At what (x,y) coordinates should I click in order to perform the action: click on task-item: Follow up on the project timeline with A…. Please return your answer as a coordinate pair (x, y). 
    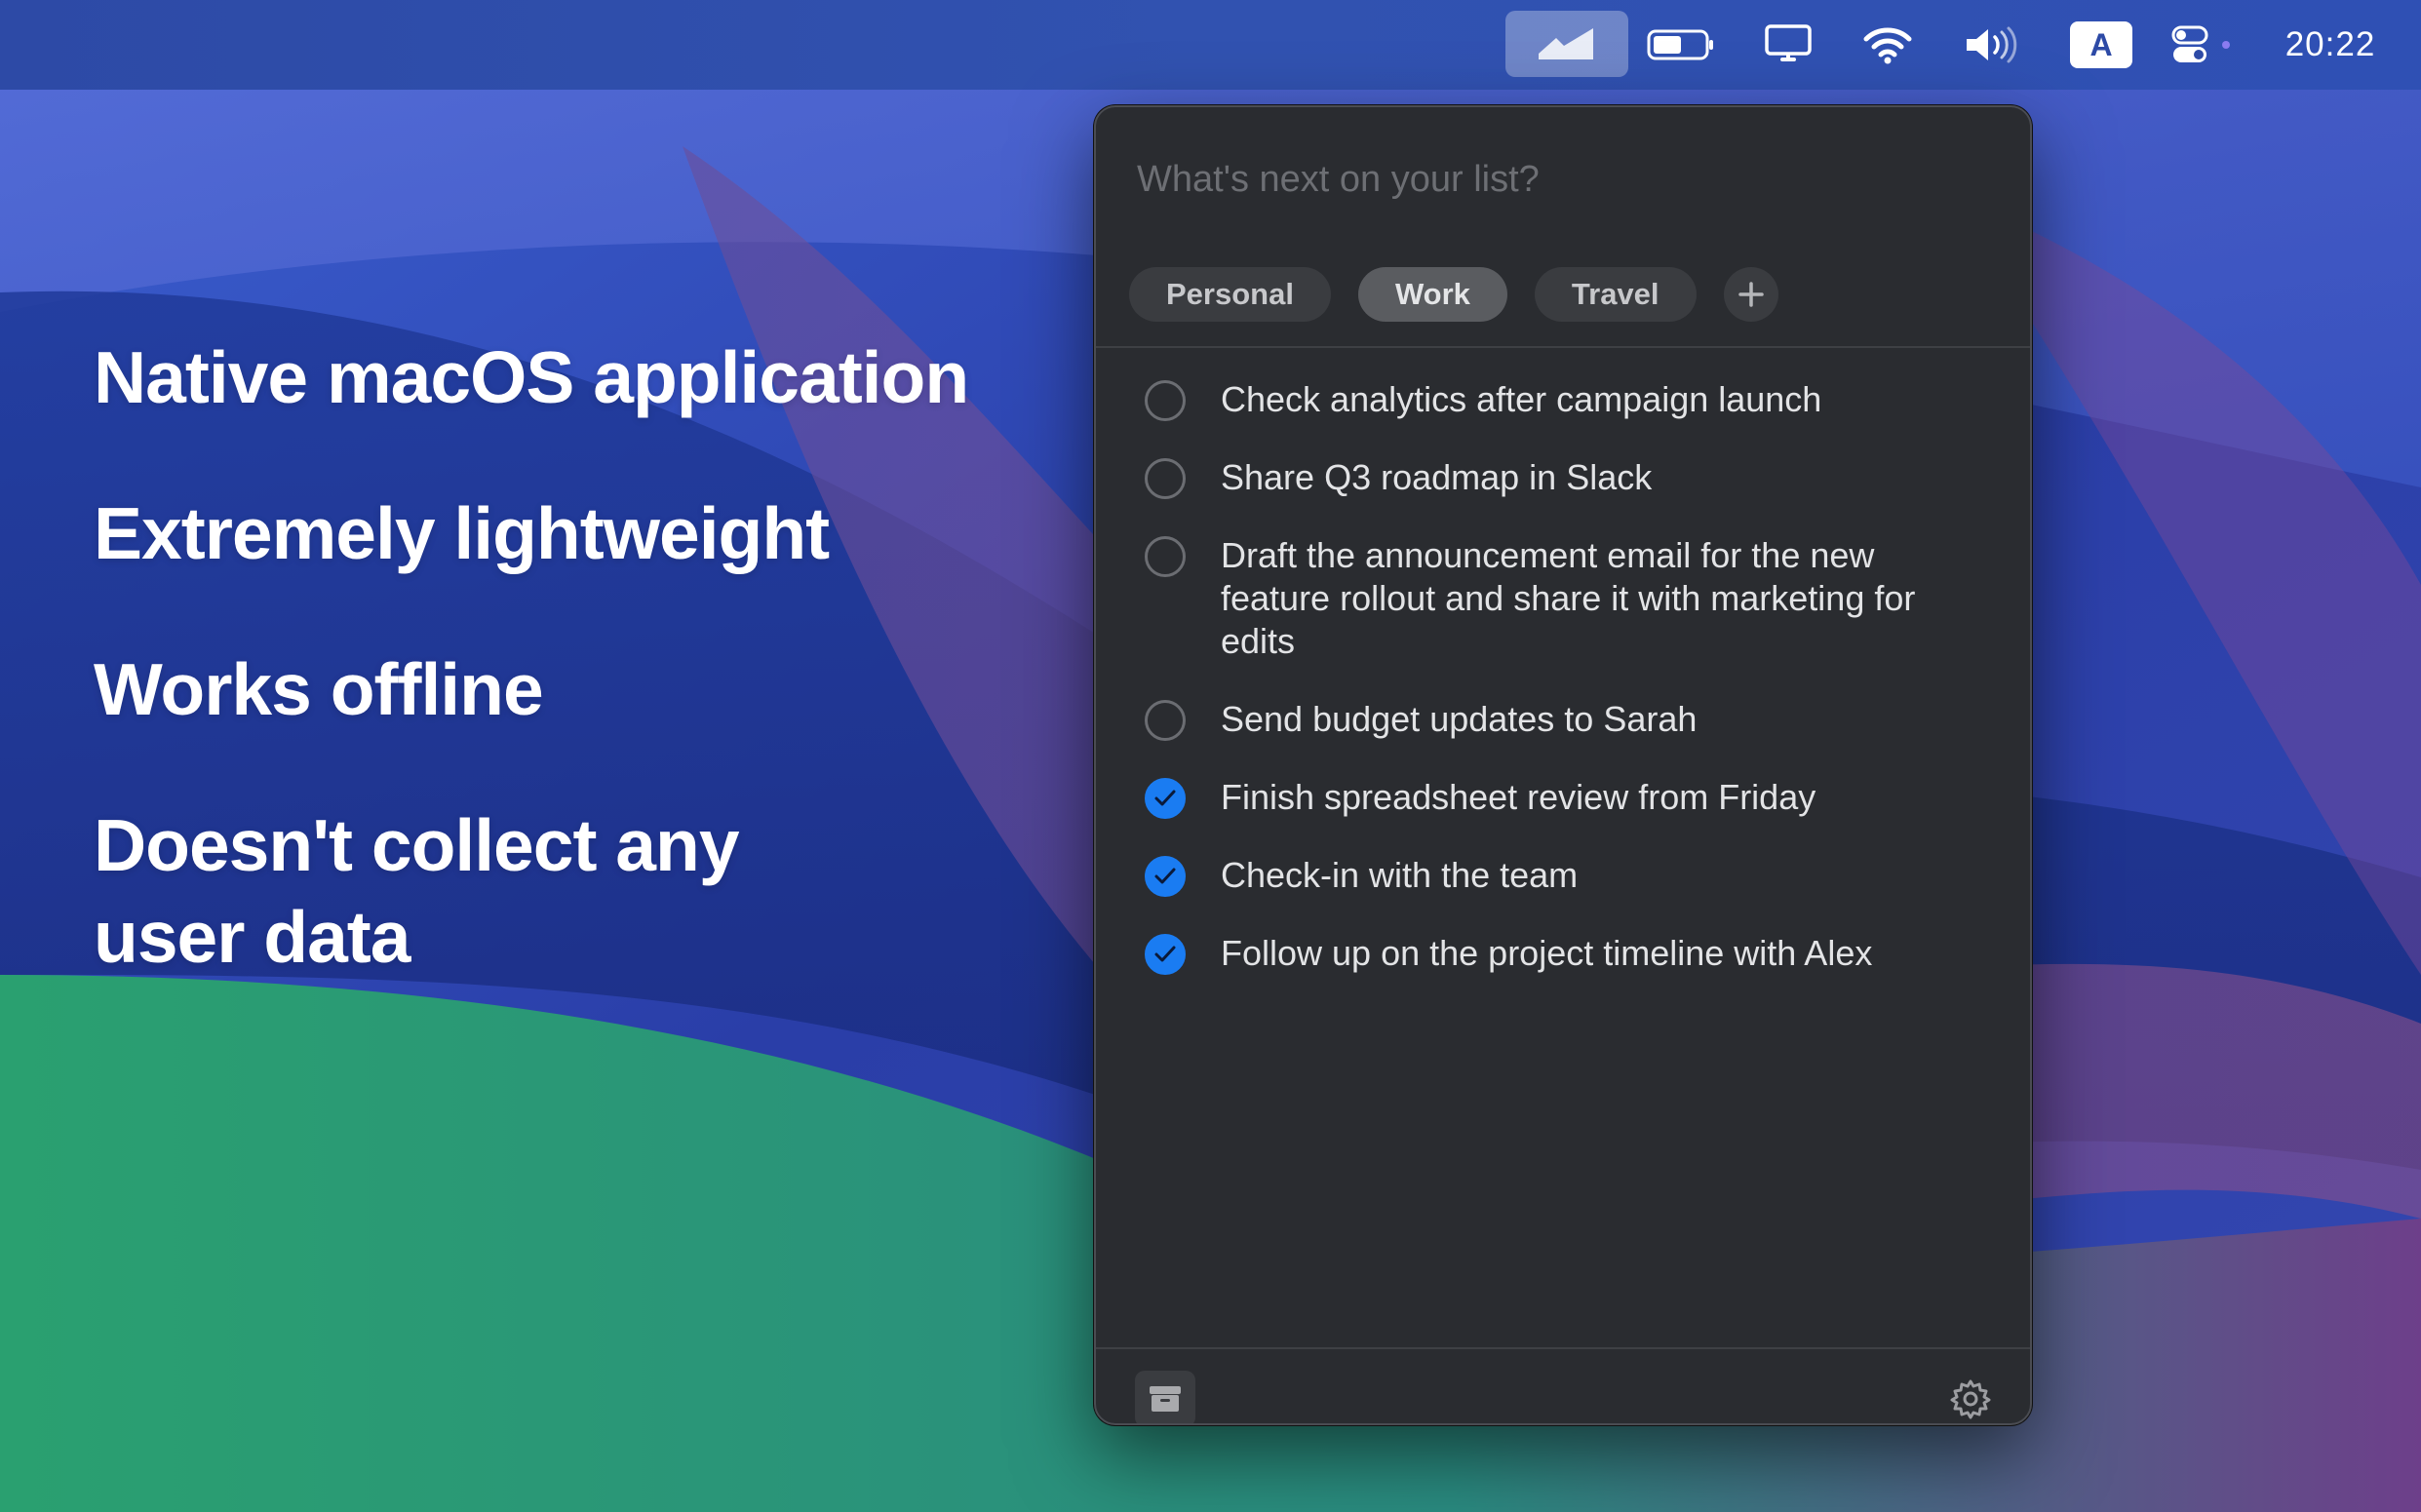
    Looking at the image, I should click on (1563, 953).